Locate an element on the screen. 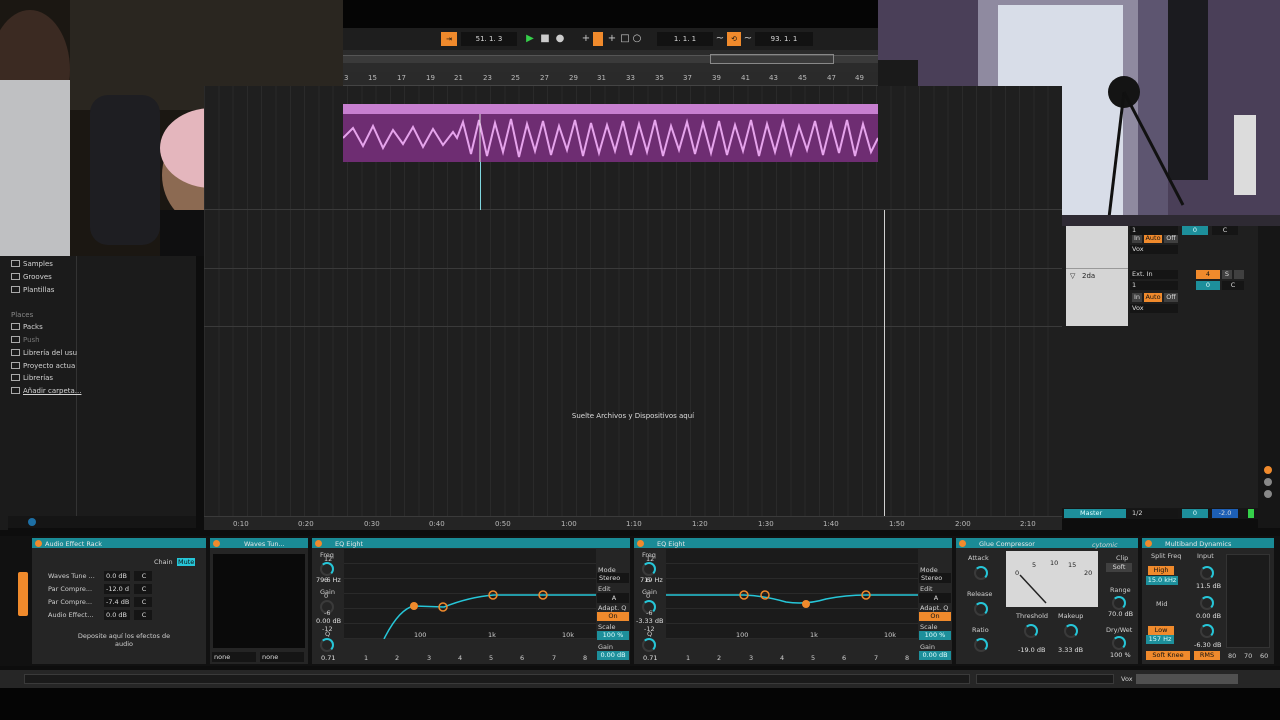 Image resolution: width=1280 pixels, height=720 pixels. record-icon: ● is located at coordinates (560, 39).